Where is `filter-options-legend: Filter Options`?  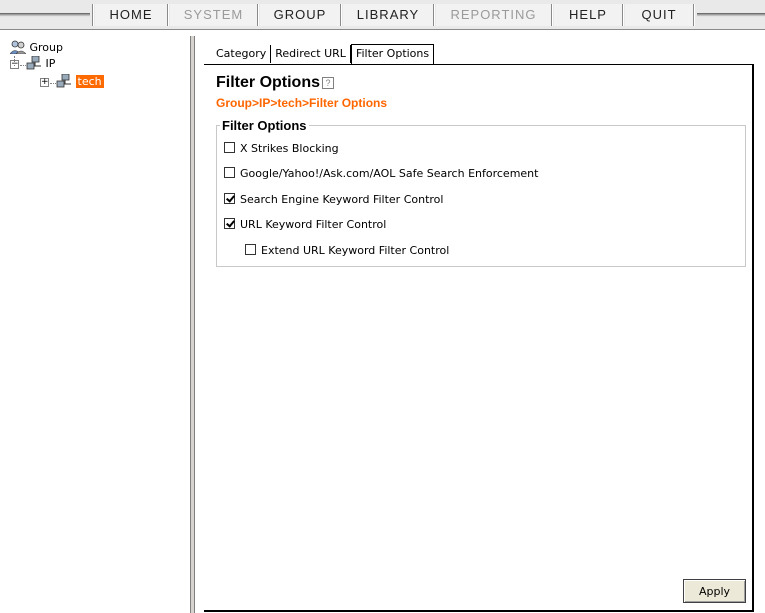 filter-options-legend: Filter Options is located at coordinates (264, 125).